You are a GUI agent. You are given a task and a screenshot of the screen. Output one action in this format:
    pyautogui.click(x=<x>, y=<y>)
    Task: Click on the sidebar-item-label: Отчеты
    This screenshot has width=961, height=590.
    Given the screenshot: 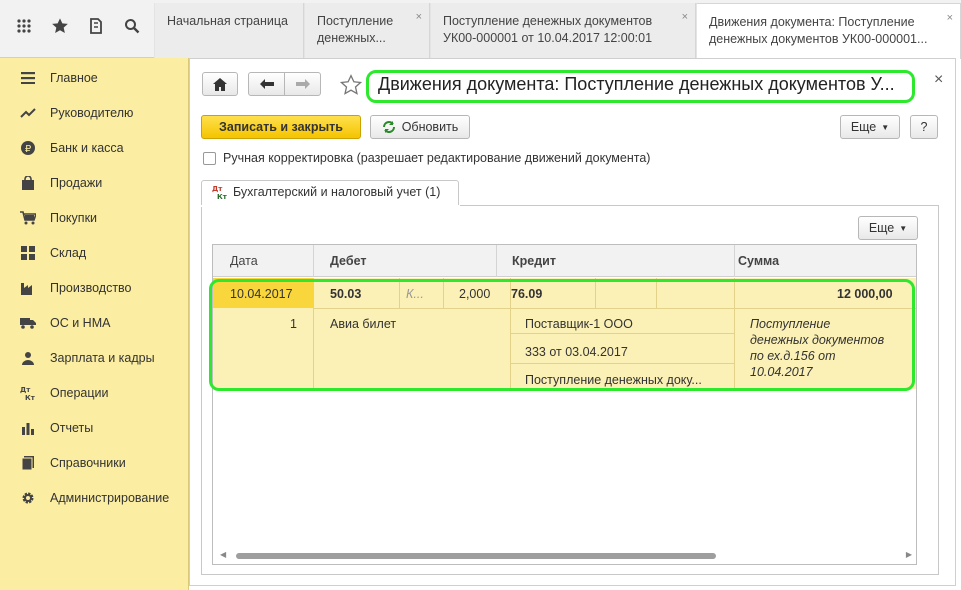 What is the action you would take?
    pyautogui.click(x=72, y=427)
    